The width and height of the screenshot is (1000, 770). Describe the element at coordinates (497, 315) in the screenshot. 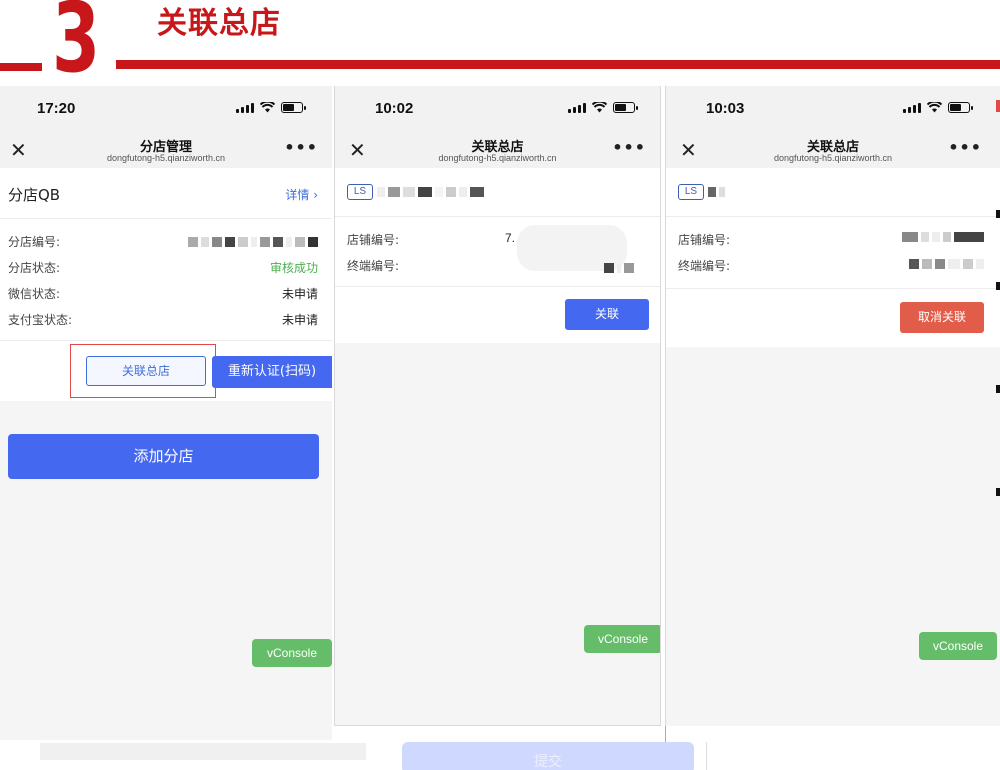

I see `action-card: 关联` at that location.